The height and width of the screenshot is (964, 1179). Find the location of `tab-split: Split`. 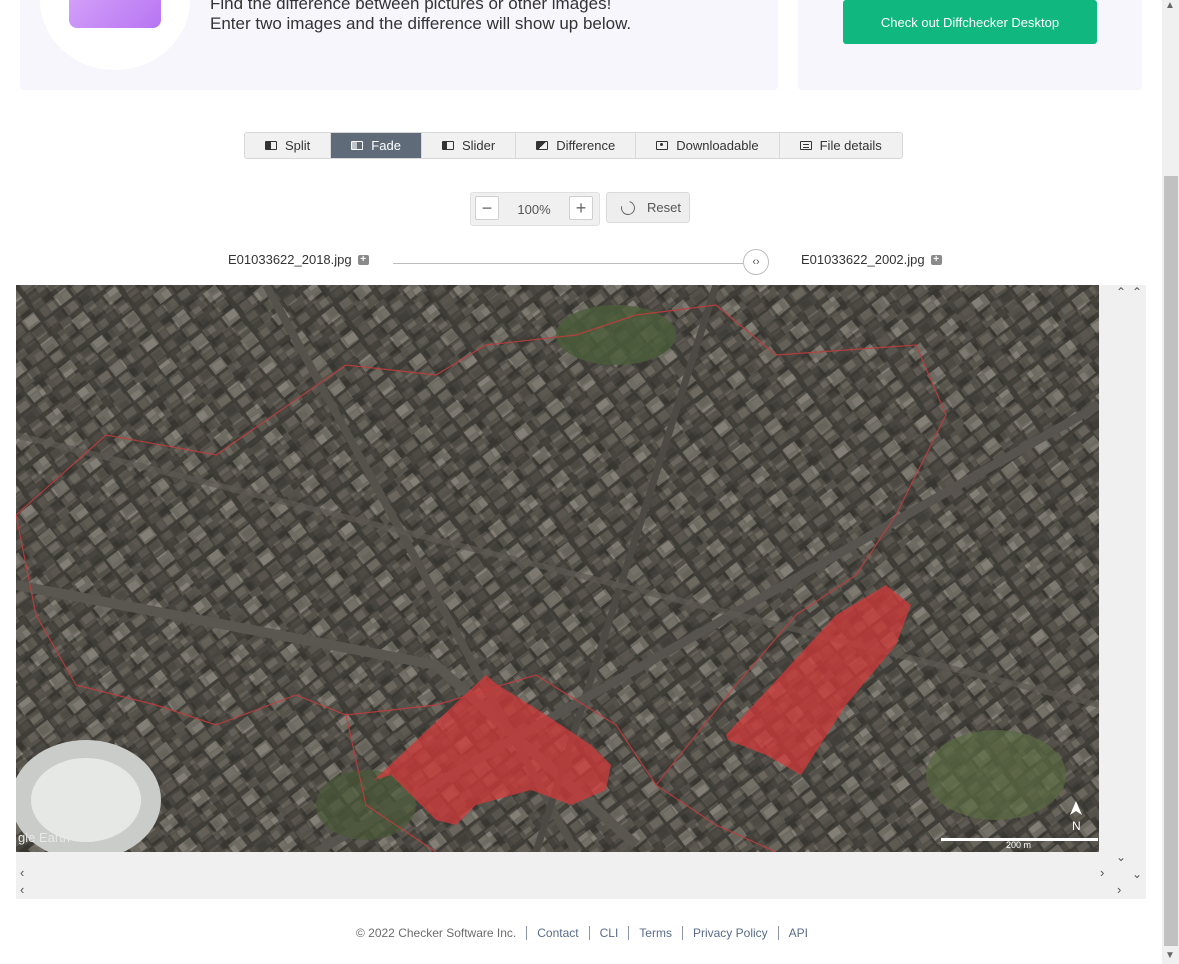

tab-split: Split is located at coordinates (288, 145).